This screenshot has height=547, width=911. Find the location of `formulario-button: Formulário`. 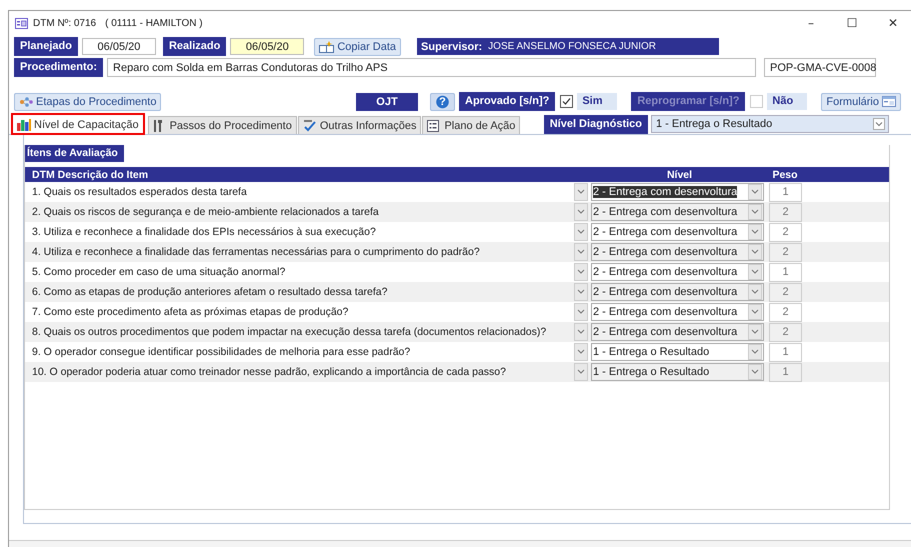

formulario-button: Formulário is located at coordinates (861, 101).